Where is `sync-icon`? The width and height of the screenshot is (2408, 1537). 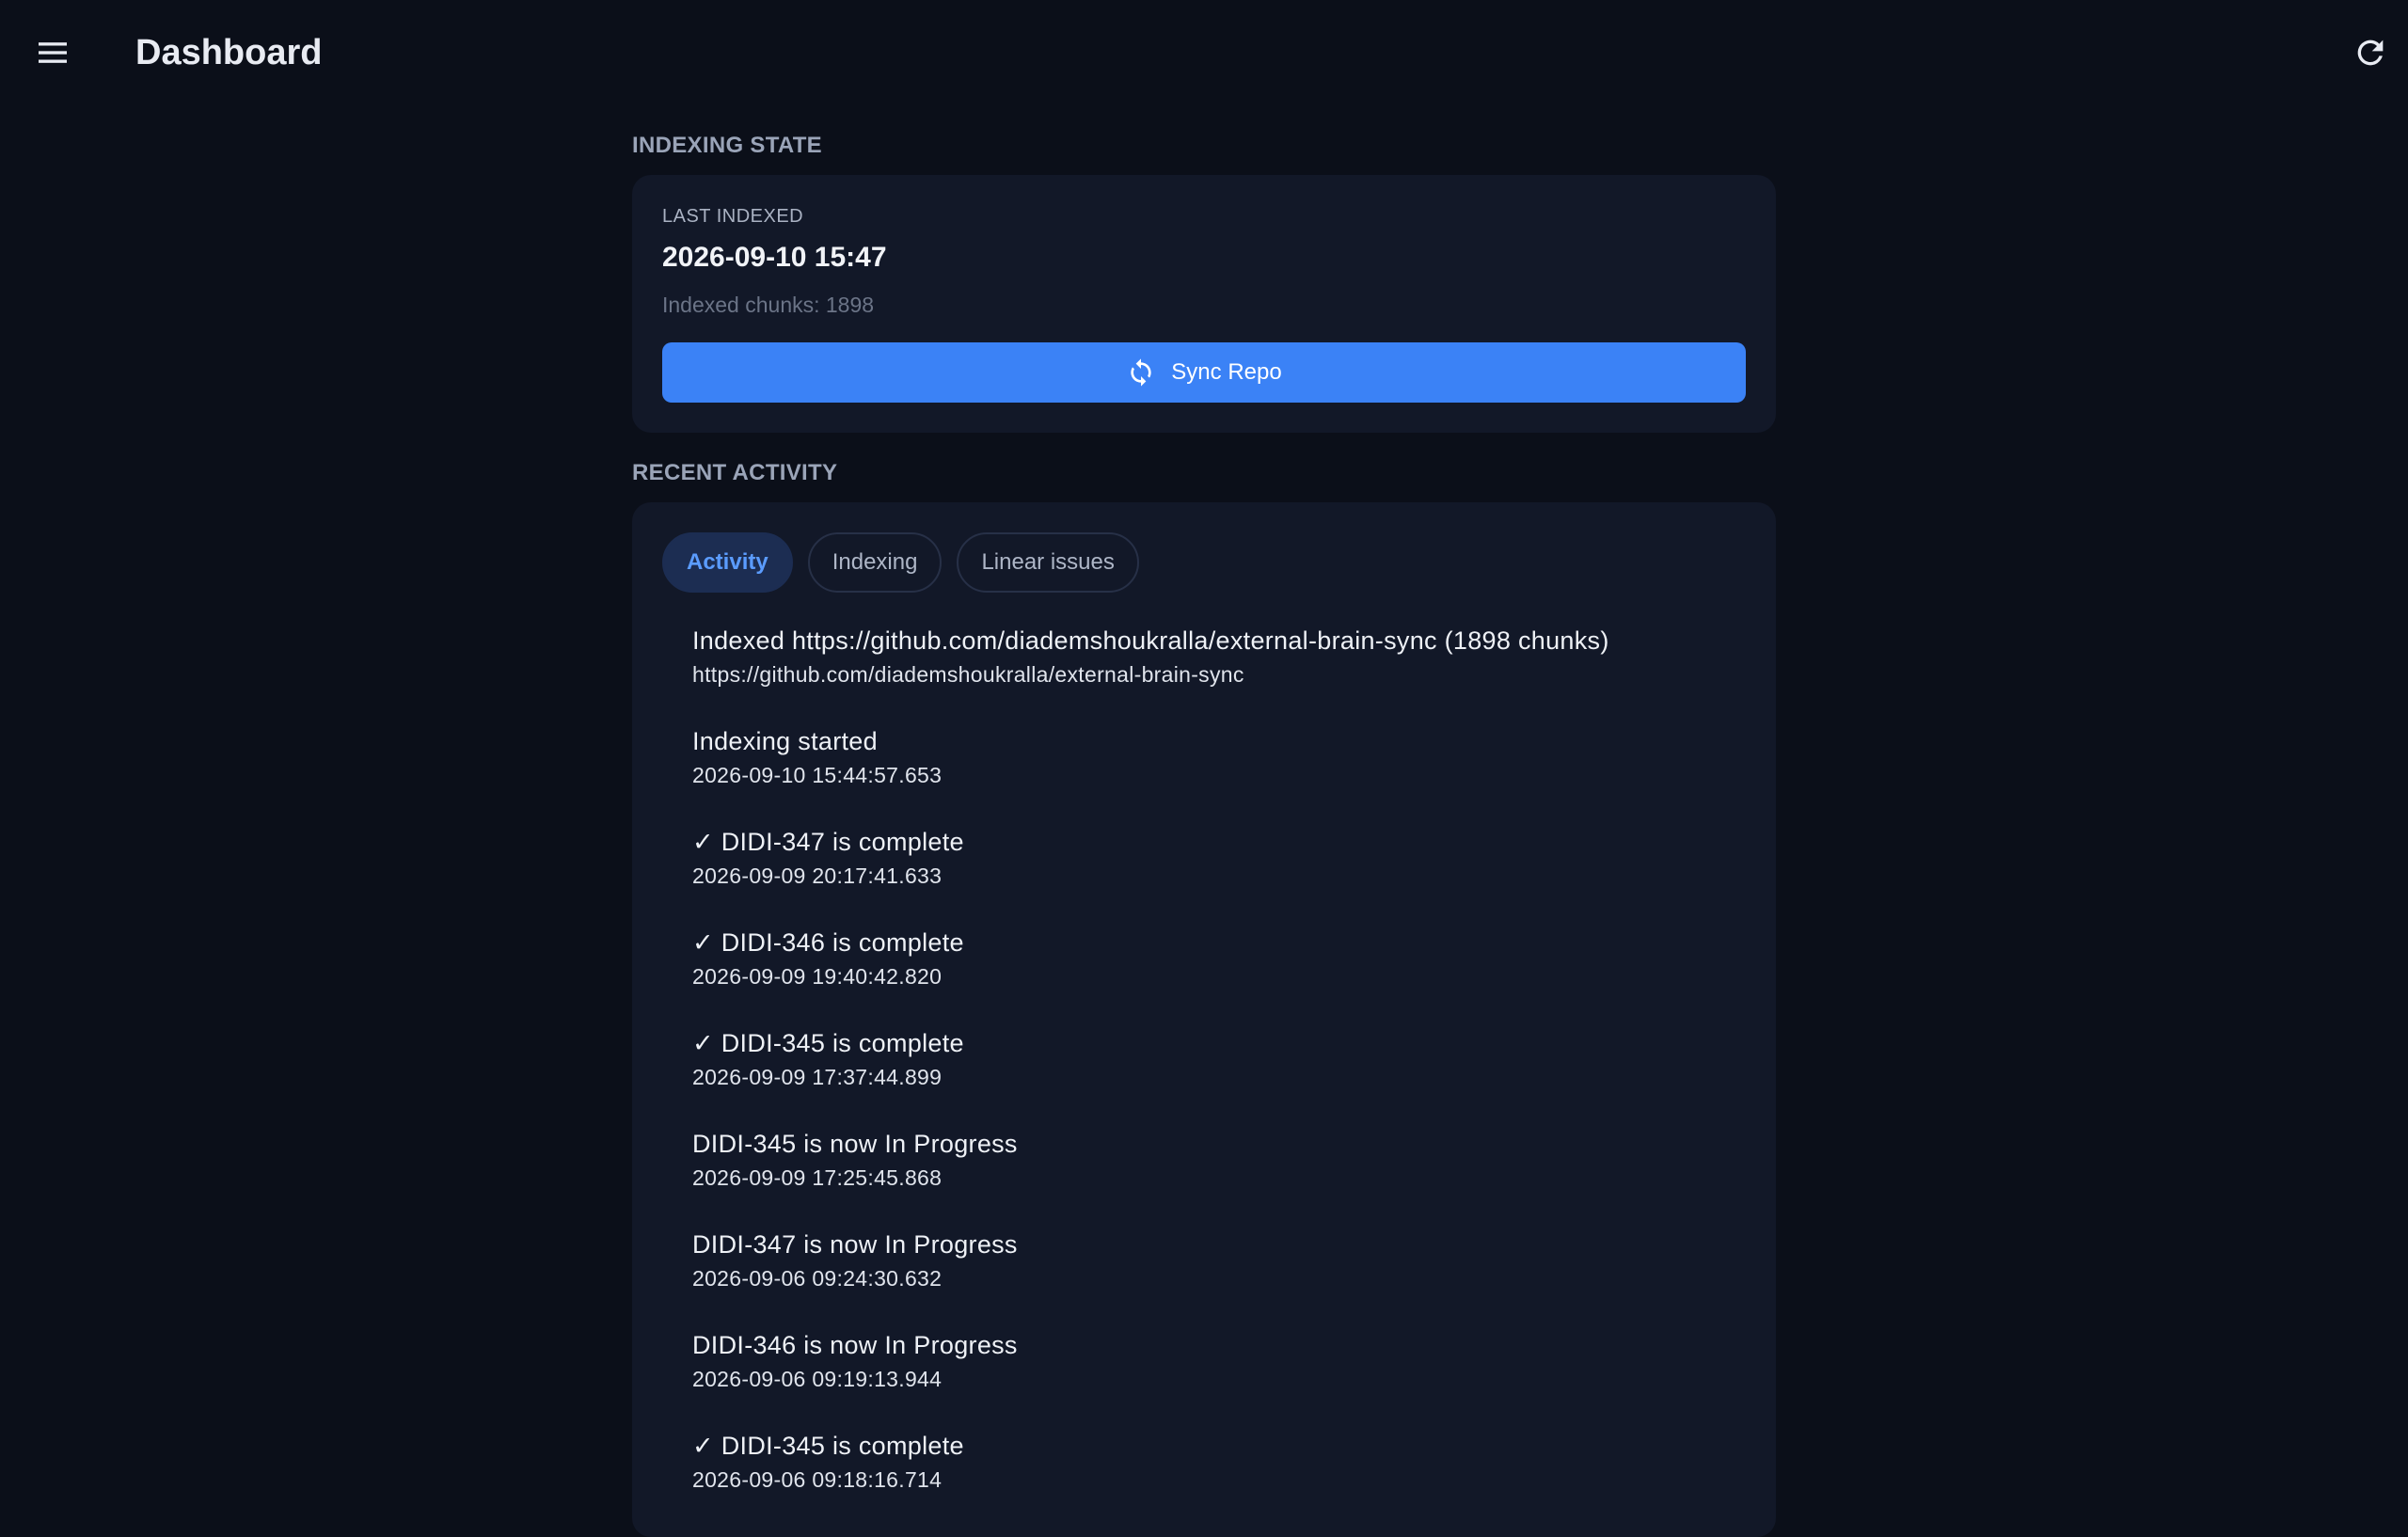
sync-icon is located at coordinates (1141, 372).